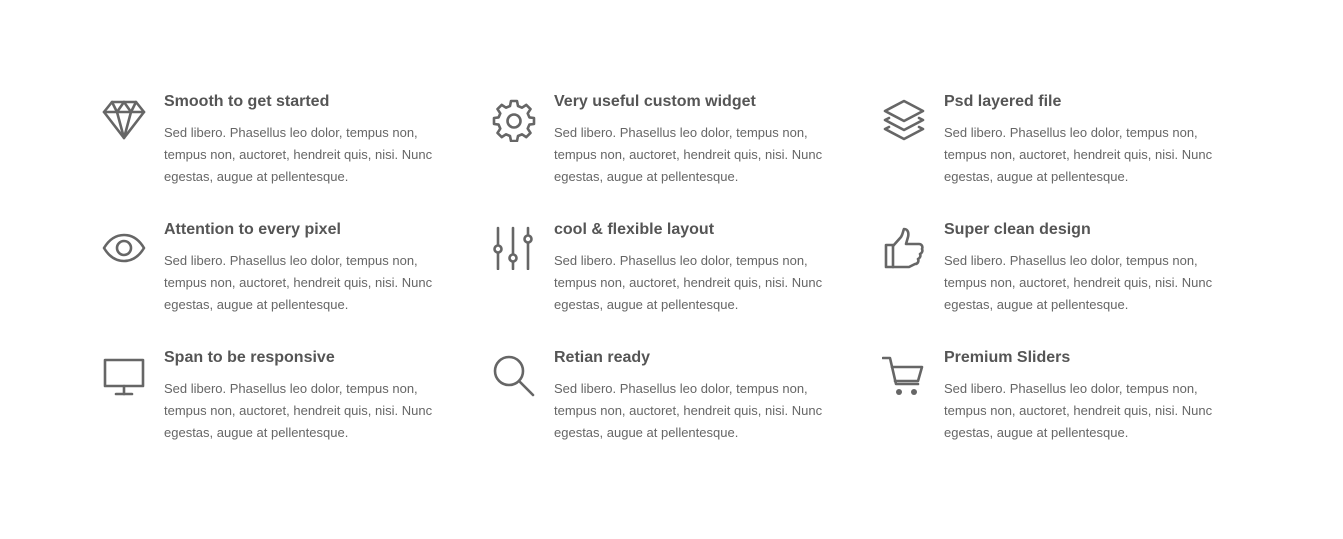 The image size is (1343, 539). Describe the element at coordinates (655, 101) in the screenshot. I see `feature-title: Very useful custom widget` at that location.